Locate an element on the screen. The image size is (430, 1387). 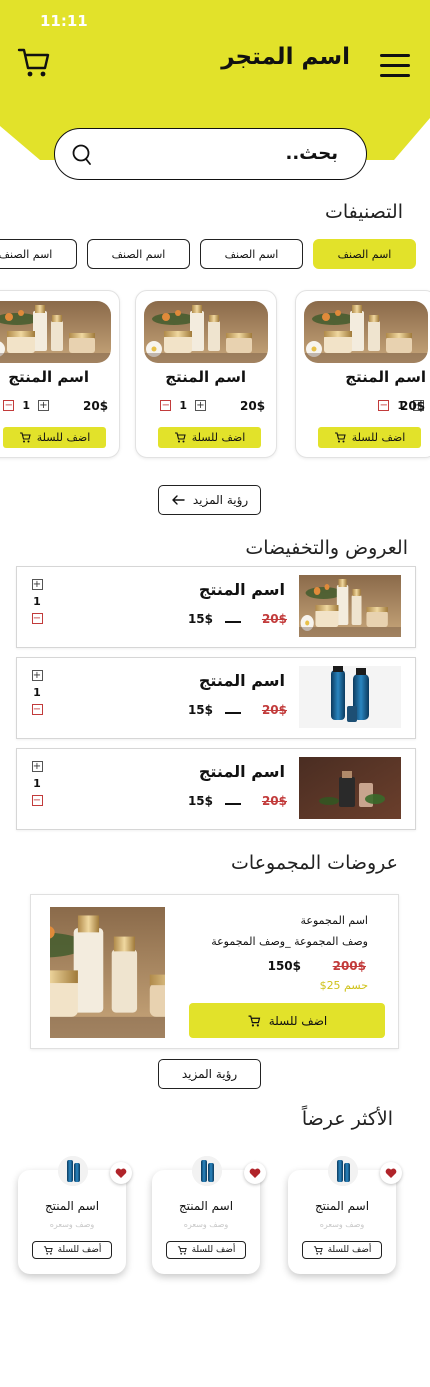
status-time: 11:11 is located at coordinates (64, 21).